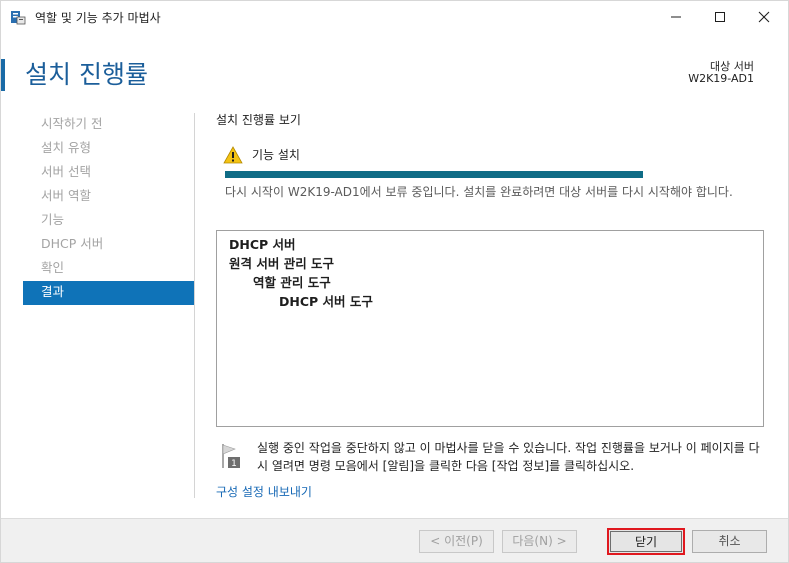 The image size is (789, 563). Describe the element at coordinates (108, 245) in the screenshot. I see `nav-item-dhcp-server: DHCP 서버` at that location.